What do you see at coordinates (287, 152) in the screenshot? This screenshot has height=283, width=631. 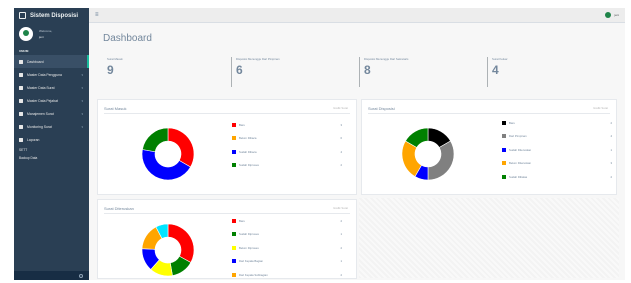 I see `legend-item: Sudah Dibaca 4` at bounding box center [287, 152].